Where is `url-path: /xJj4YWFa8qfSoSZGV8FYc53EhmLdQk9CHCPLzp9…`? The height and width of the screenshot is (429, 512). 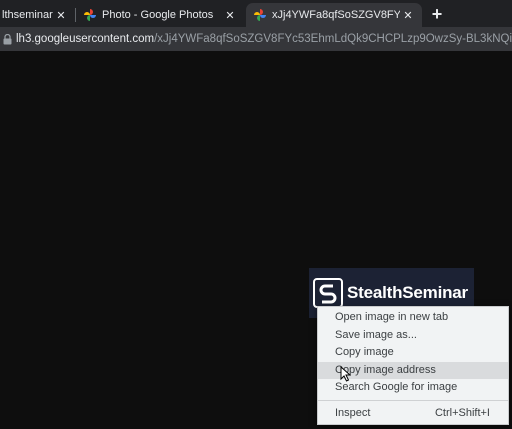
url-path: /xJj4YWFa8qfSoSZGV8FYc53EhmLdQk9CHCPLzp9… is located at coordinates (333, 39).